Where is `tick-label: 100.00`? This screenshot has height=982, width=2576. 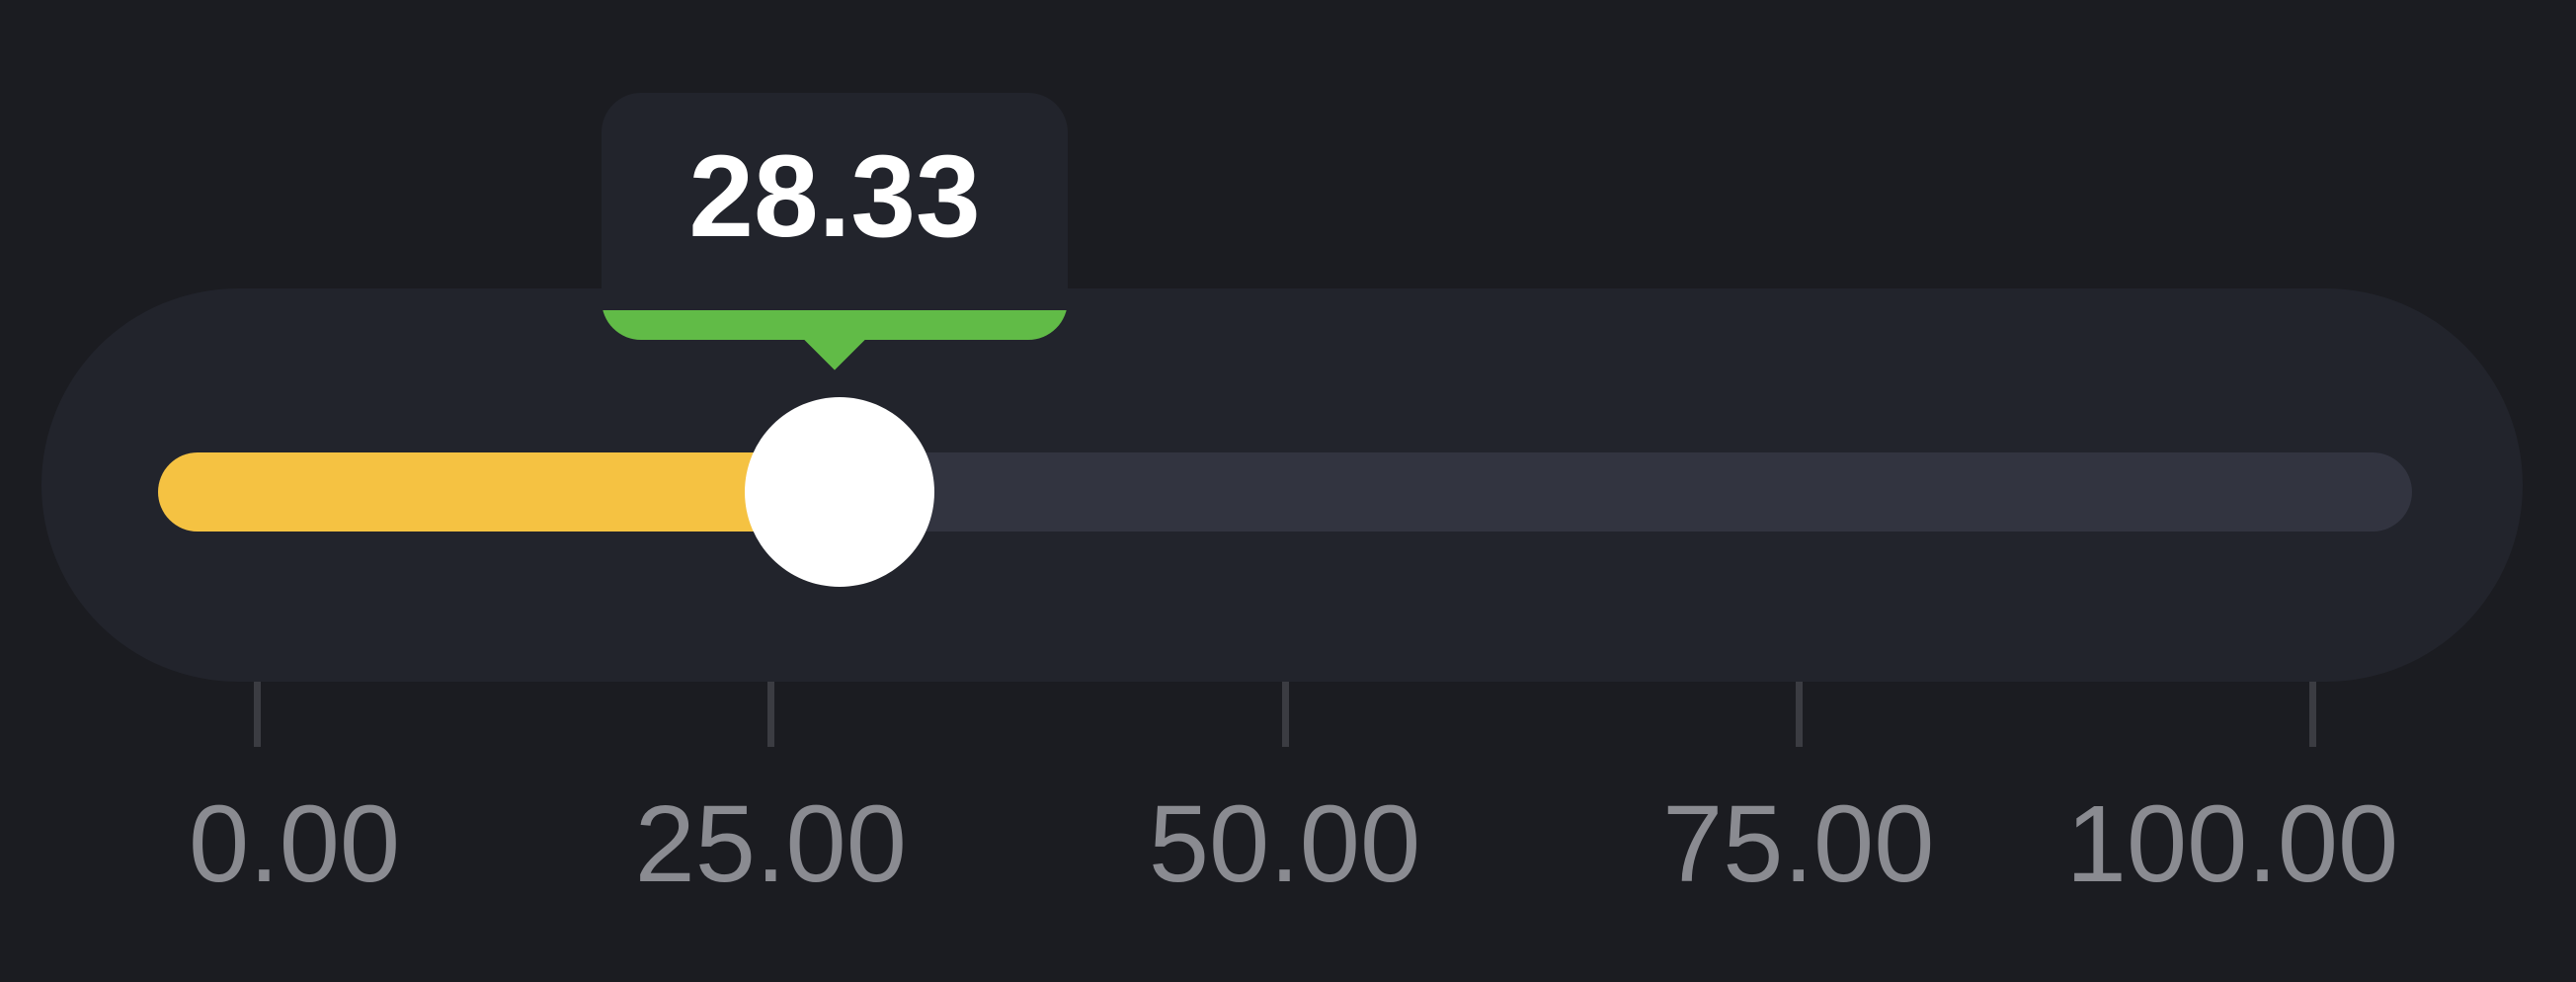
tick-label: 100.00 is located at coordinates (2232, 844).